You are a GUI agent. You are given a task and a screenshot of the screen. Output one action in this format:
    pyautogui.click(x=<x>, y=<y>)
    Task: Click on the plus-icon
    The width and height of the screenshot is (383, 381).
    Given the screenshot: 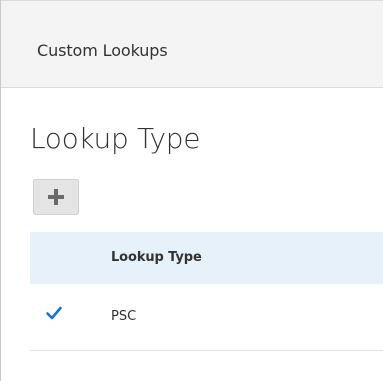 What is the action you would take?
    pyautogui.click(x=56, y=197)
    